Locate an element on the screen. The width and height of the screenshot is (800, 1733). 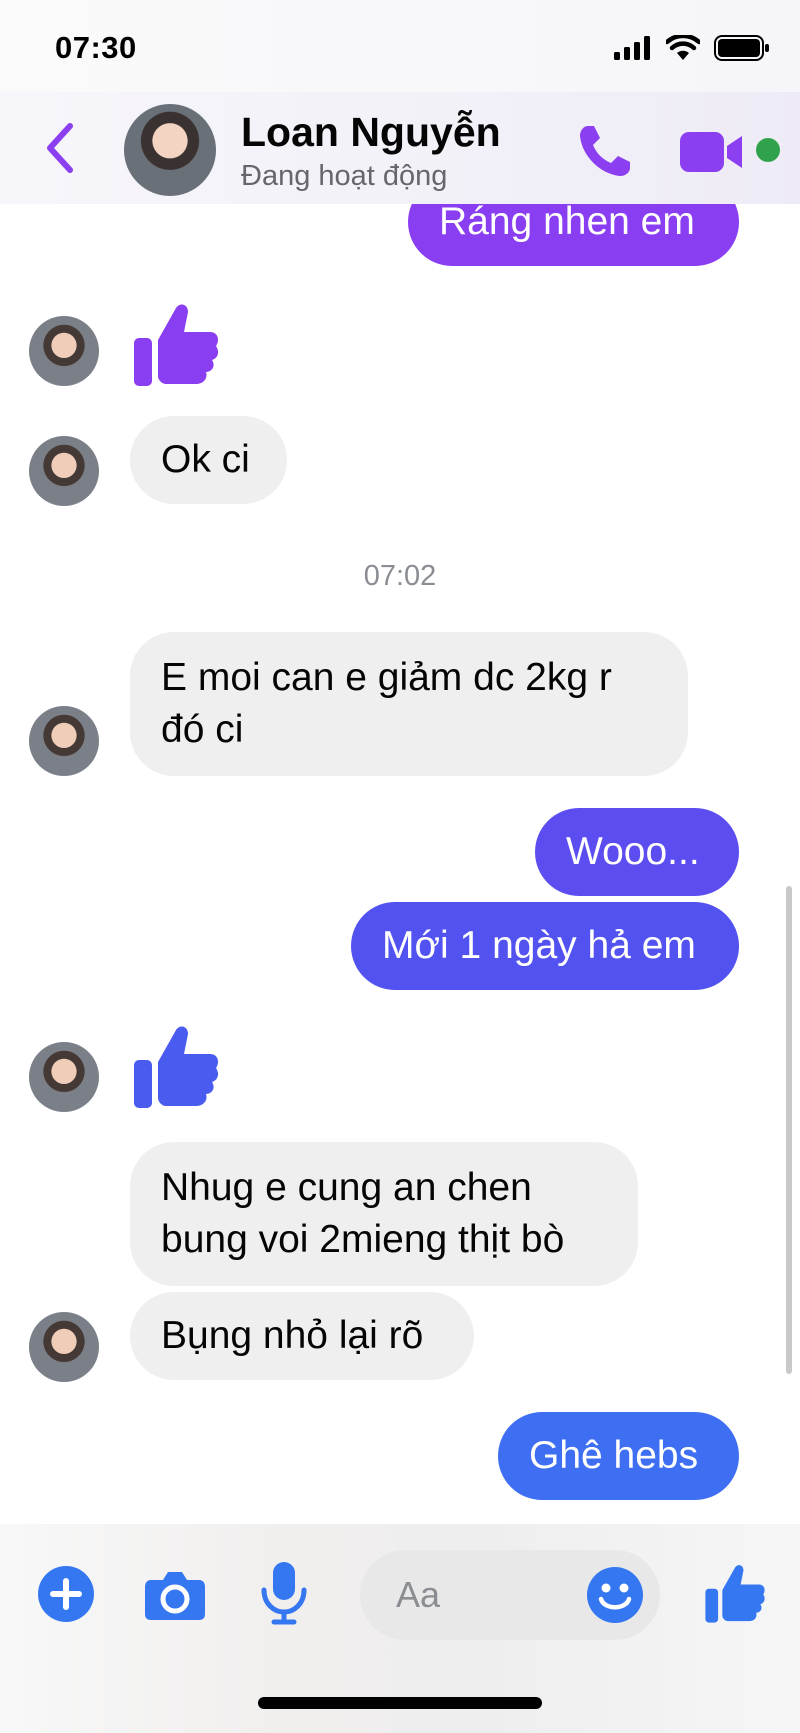
online-status-dot is located at coordinates (768, 150).